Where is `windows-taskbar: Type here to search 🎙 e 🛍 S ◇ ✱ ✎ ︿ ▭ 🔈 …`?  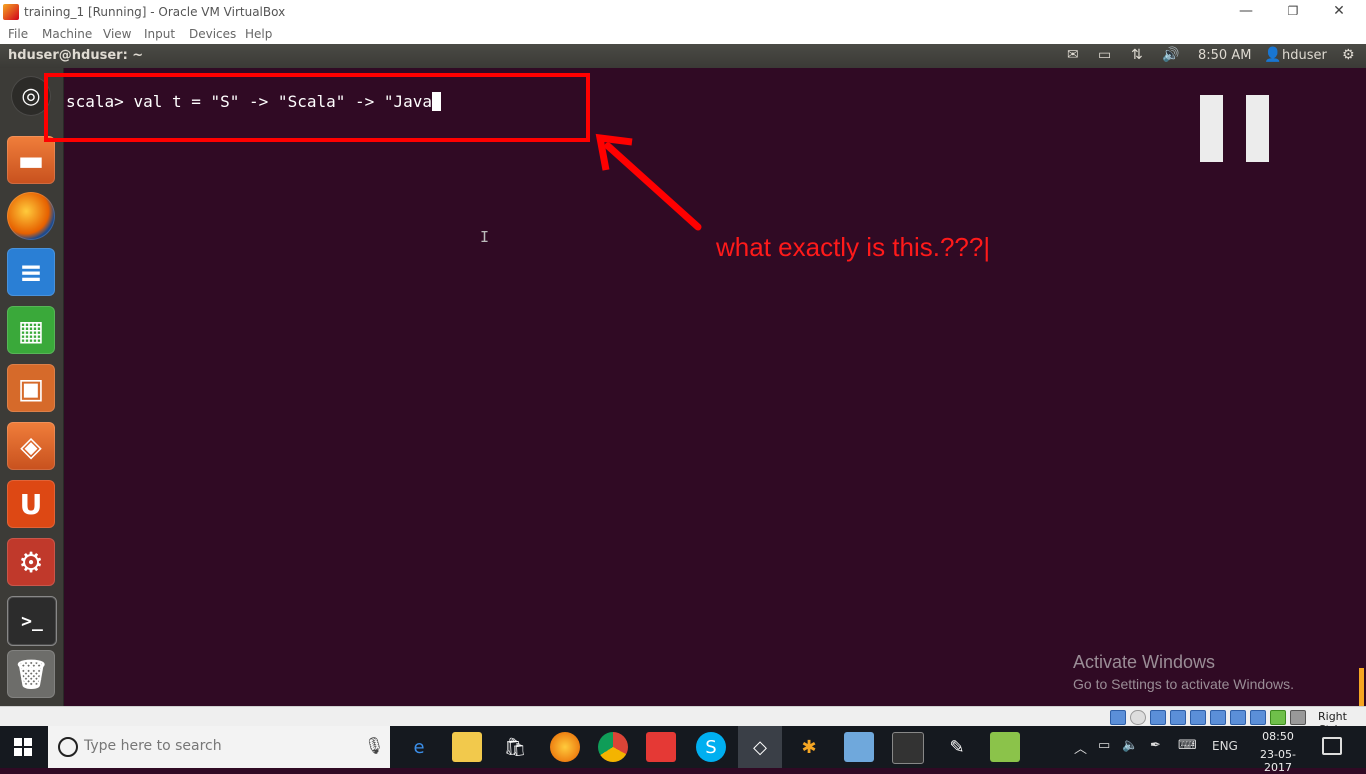
windows-taskbar: Type here to search 🎙 e 🛍 S ◇ ✱ ✎ ︿ ▭ 🔈 … is located at coordinates (683, 750).